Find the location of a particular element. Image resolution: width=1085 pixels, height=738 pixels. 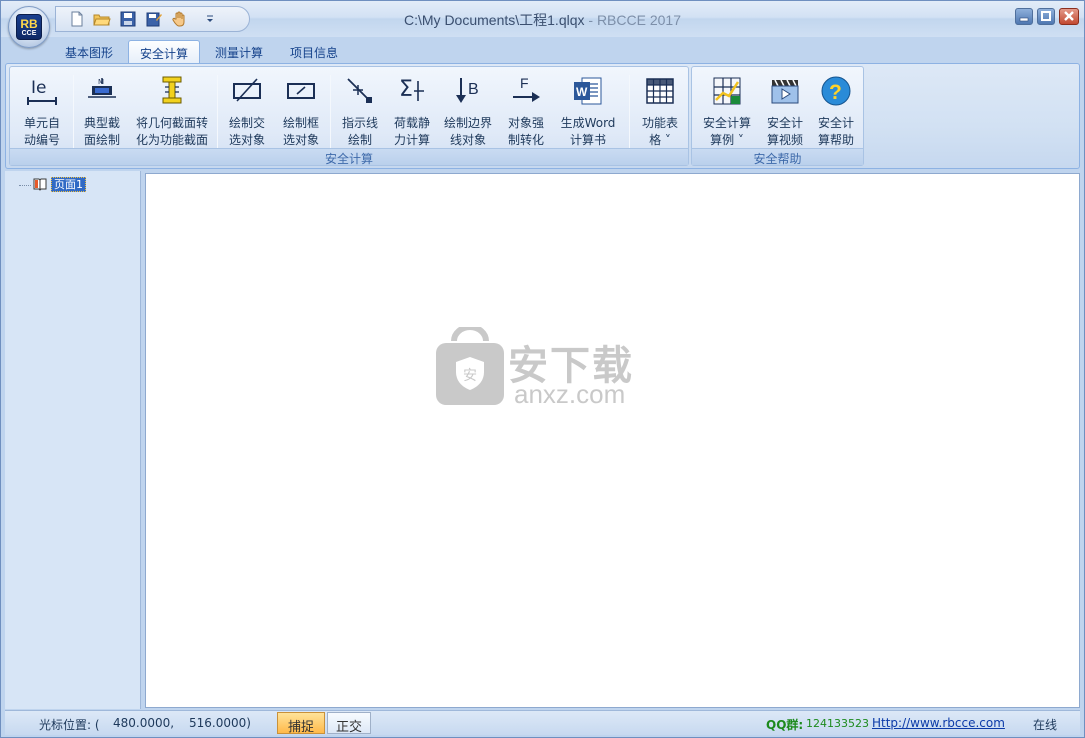

boundary-line-label-1: 绘制边界 is located at coordinates (467, 123).